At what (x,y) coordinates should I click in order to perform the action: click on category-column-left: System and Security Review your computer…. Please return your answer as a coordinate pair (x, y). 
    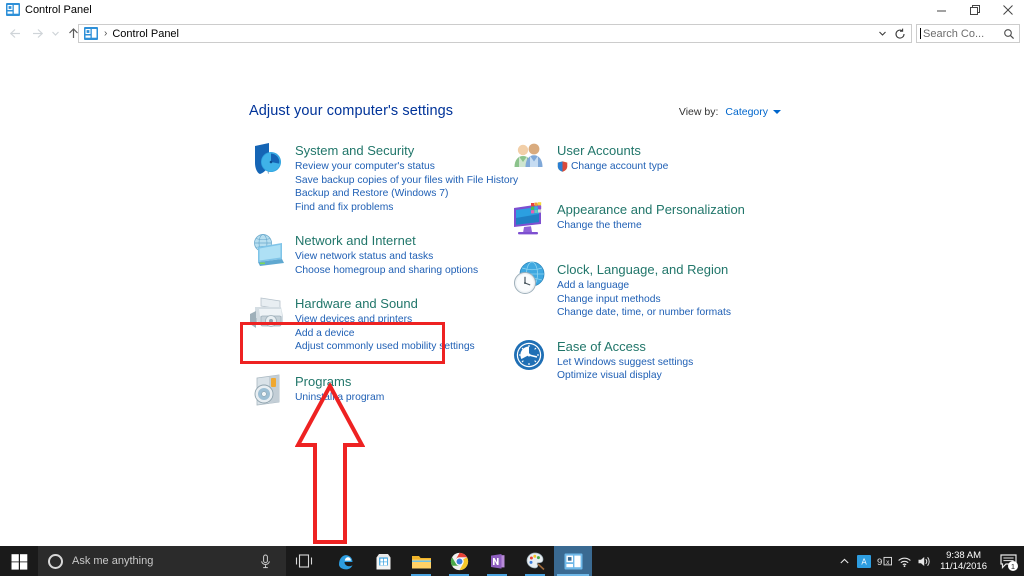
    Looking at the image, I should click on (383, 275).